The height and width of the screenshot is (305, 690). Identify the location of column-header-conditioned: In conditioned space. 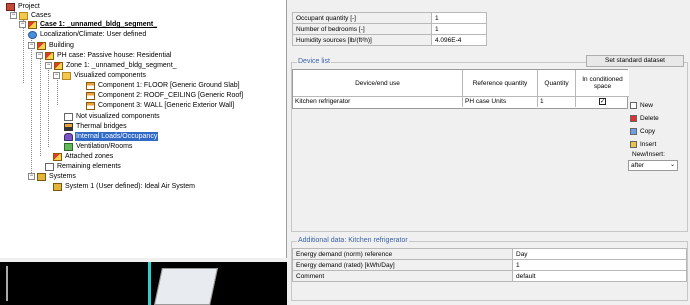
(602, 83).